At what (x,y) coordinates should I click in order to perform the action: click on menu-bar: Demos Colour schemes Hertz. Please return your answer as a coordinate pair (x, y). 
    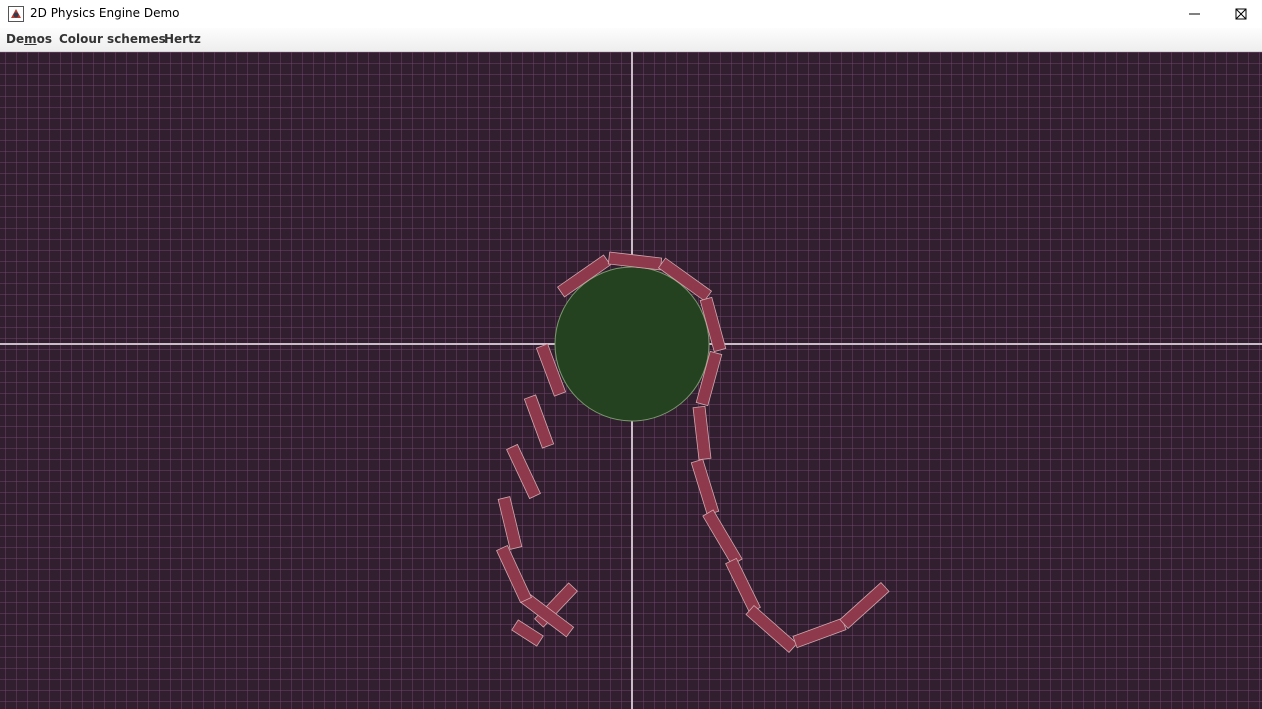
    Looking at the image, I should click on (631, 40).